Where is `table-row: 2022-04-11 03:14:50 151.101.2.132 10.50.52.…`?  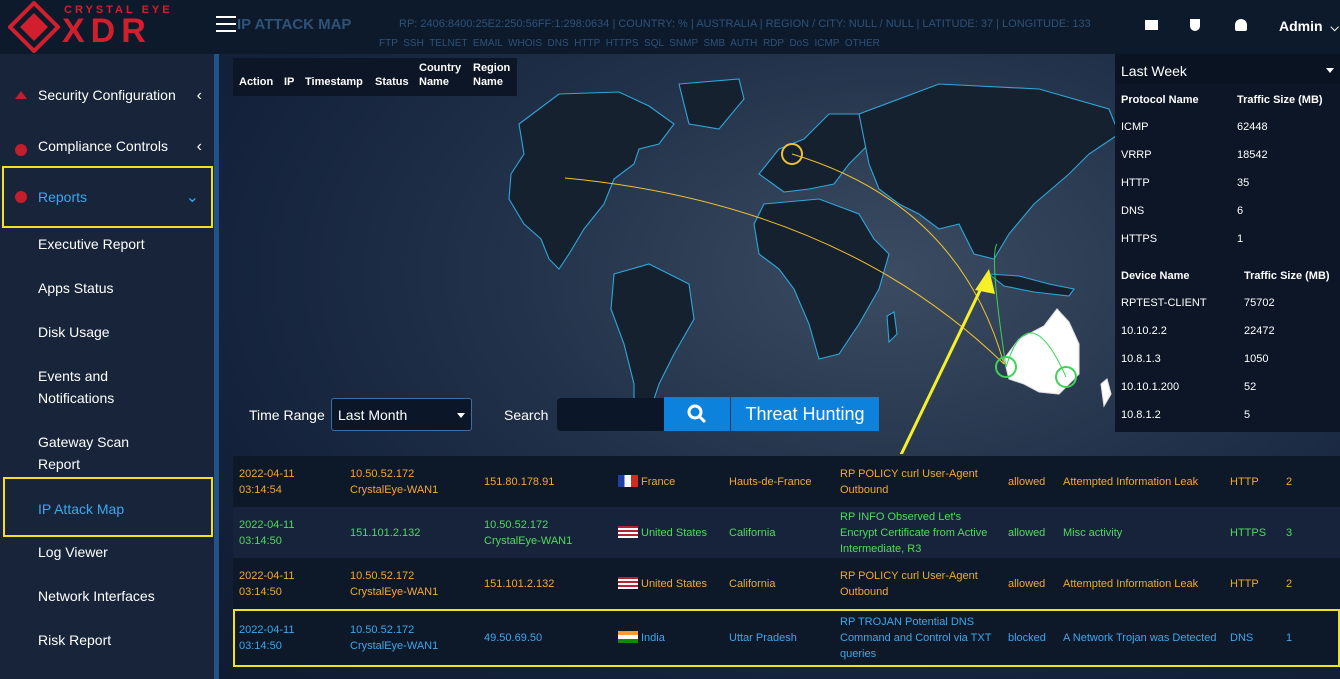 table-row: 2022-04-11 03:14:50 151.101.2.132 10.50.52.… is located at coordinates (786, 532).